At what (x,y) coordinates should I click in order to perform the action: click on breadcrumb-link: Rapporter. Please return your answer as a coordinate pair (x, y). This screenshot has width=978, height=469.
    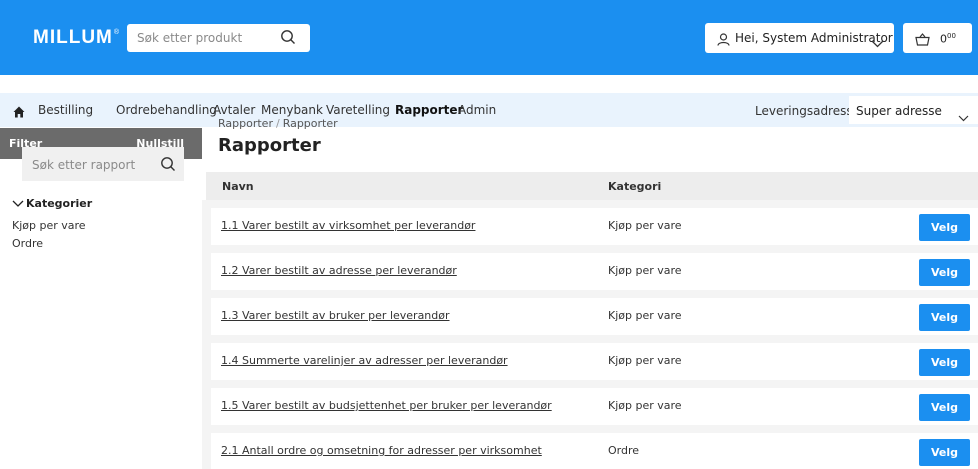
    Looking at the image, I should click on (245, 123).